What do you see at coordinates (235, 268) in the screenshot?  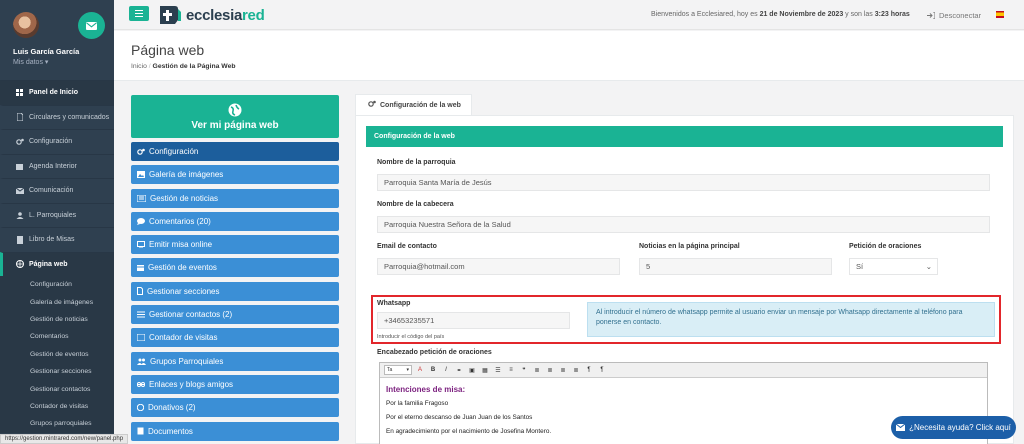 I see `menu-btn-6: Gestión de eventos` at bounding box center [235, 268].